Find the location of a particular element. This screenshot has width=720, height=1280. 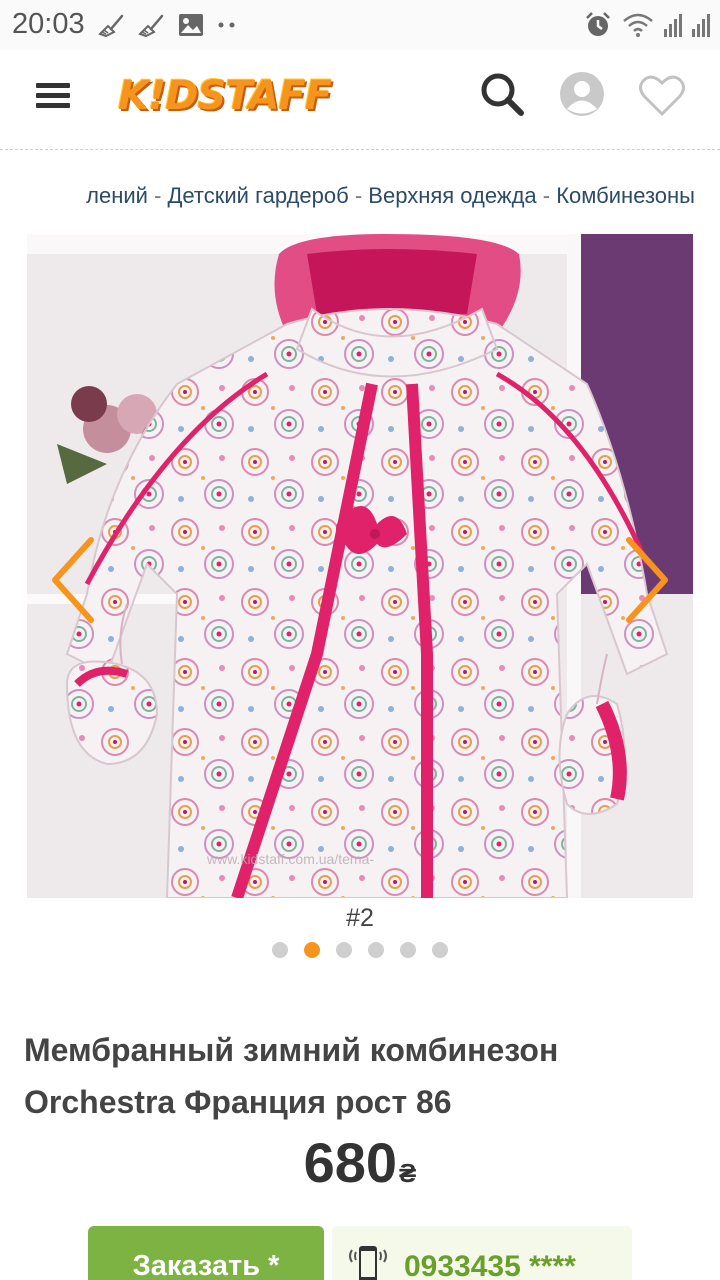

order-button: Заказать * is located at coordinates (206, 1253).